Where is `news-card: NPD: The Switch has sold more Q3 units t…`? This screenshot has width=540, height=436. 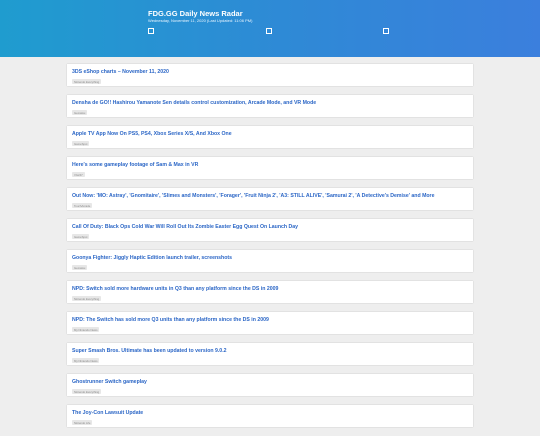
news-card: NPD: The Switch has sold more Q3 units t… is located at coordinates (270, 323).